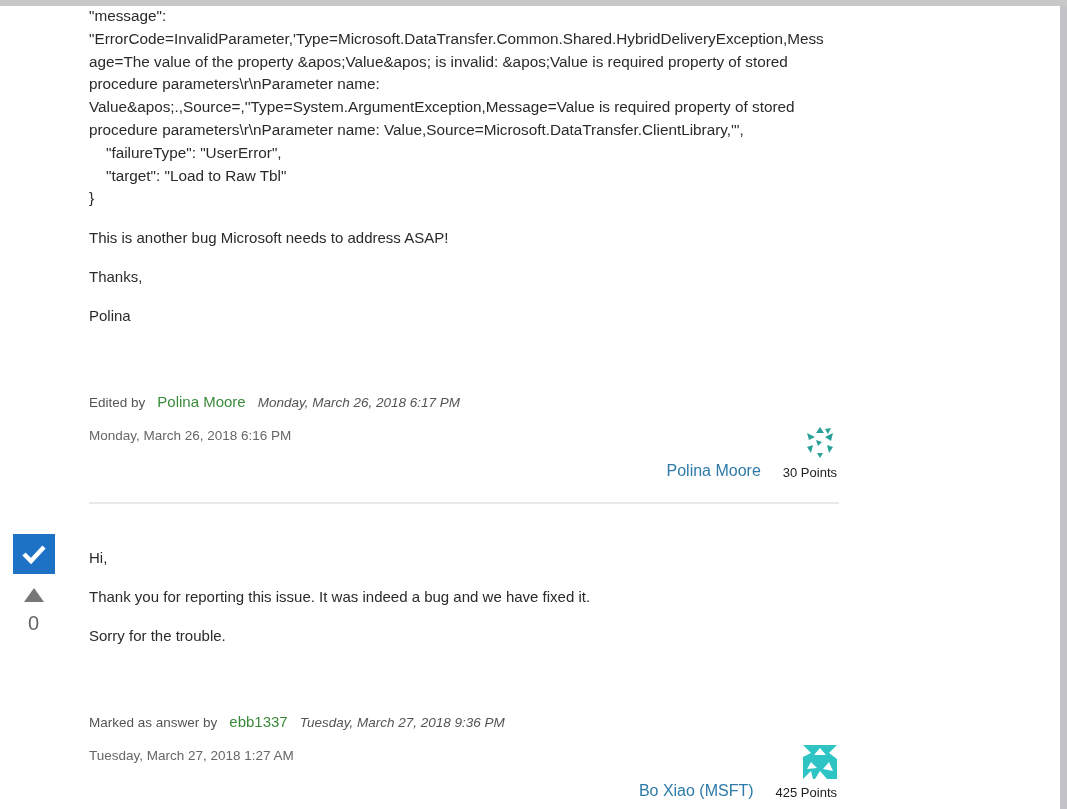 Image resolution: width=1067 pixels, height=809 pixels. I want to click on upvote-icon, so click(33, 595).